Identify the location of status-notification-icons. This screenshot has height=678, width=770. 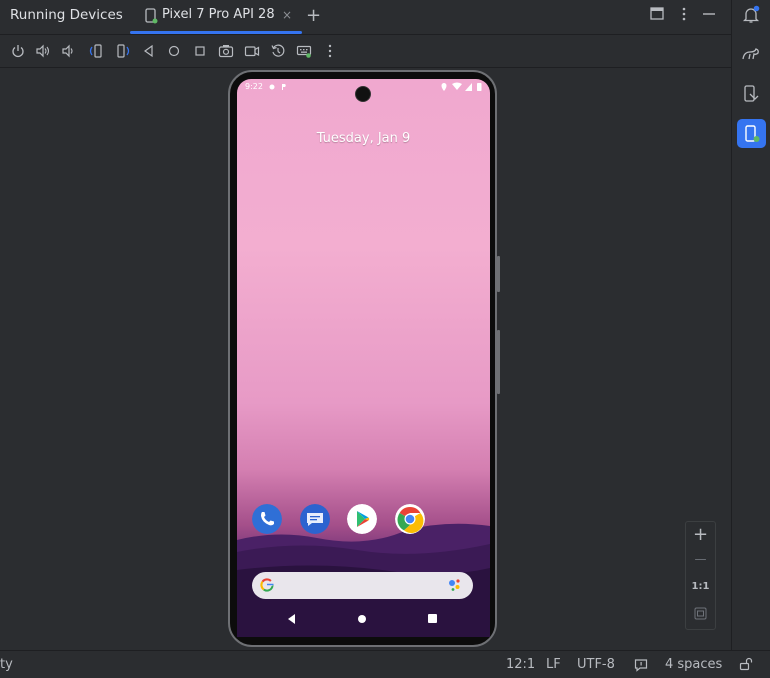
(277, 87).